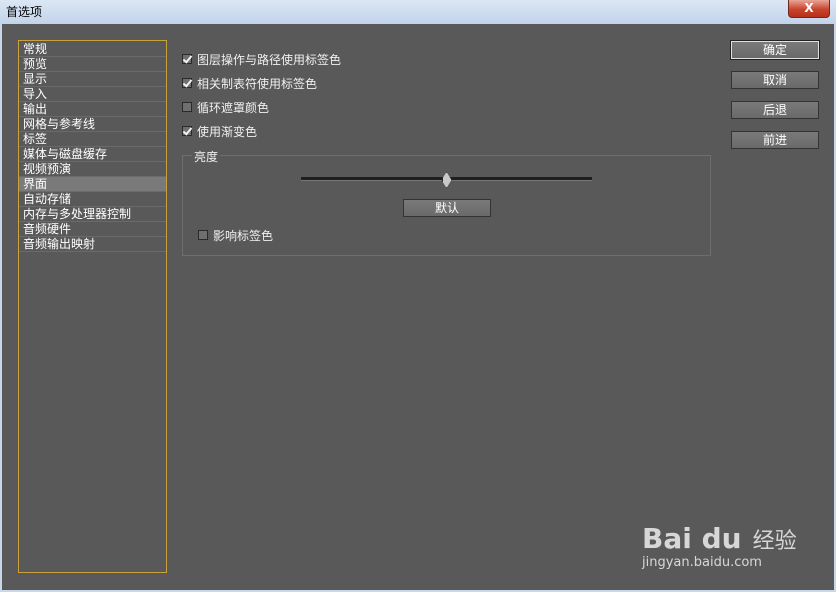 Image resolution: width=836 pixels, height=592 pixels. What do you see at coordinates (692, 538) in the screenshot?
I see `watermark-logo: Bai du` at bounding box center [692, 538].